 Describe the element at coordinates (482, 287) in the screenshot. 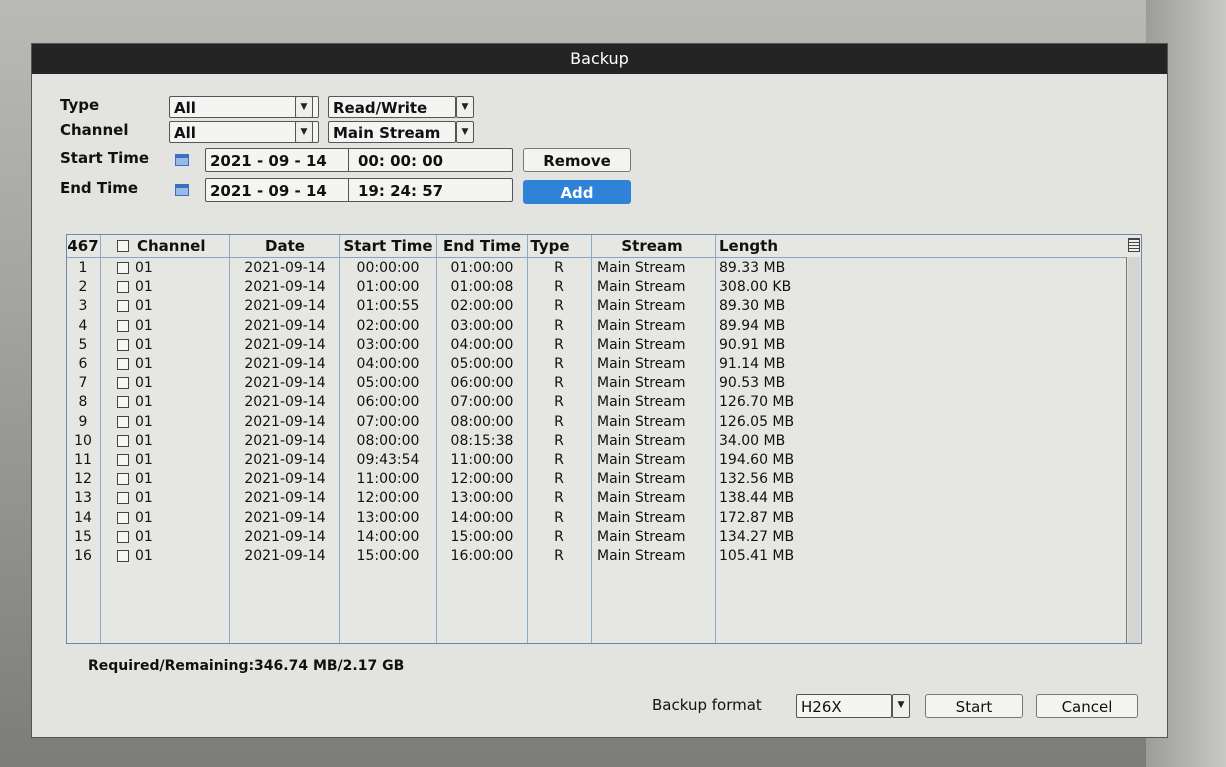

I see `cell-end: 01:00:08` at that location.